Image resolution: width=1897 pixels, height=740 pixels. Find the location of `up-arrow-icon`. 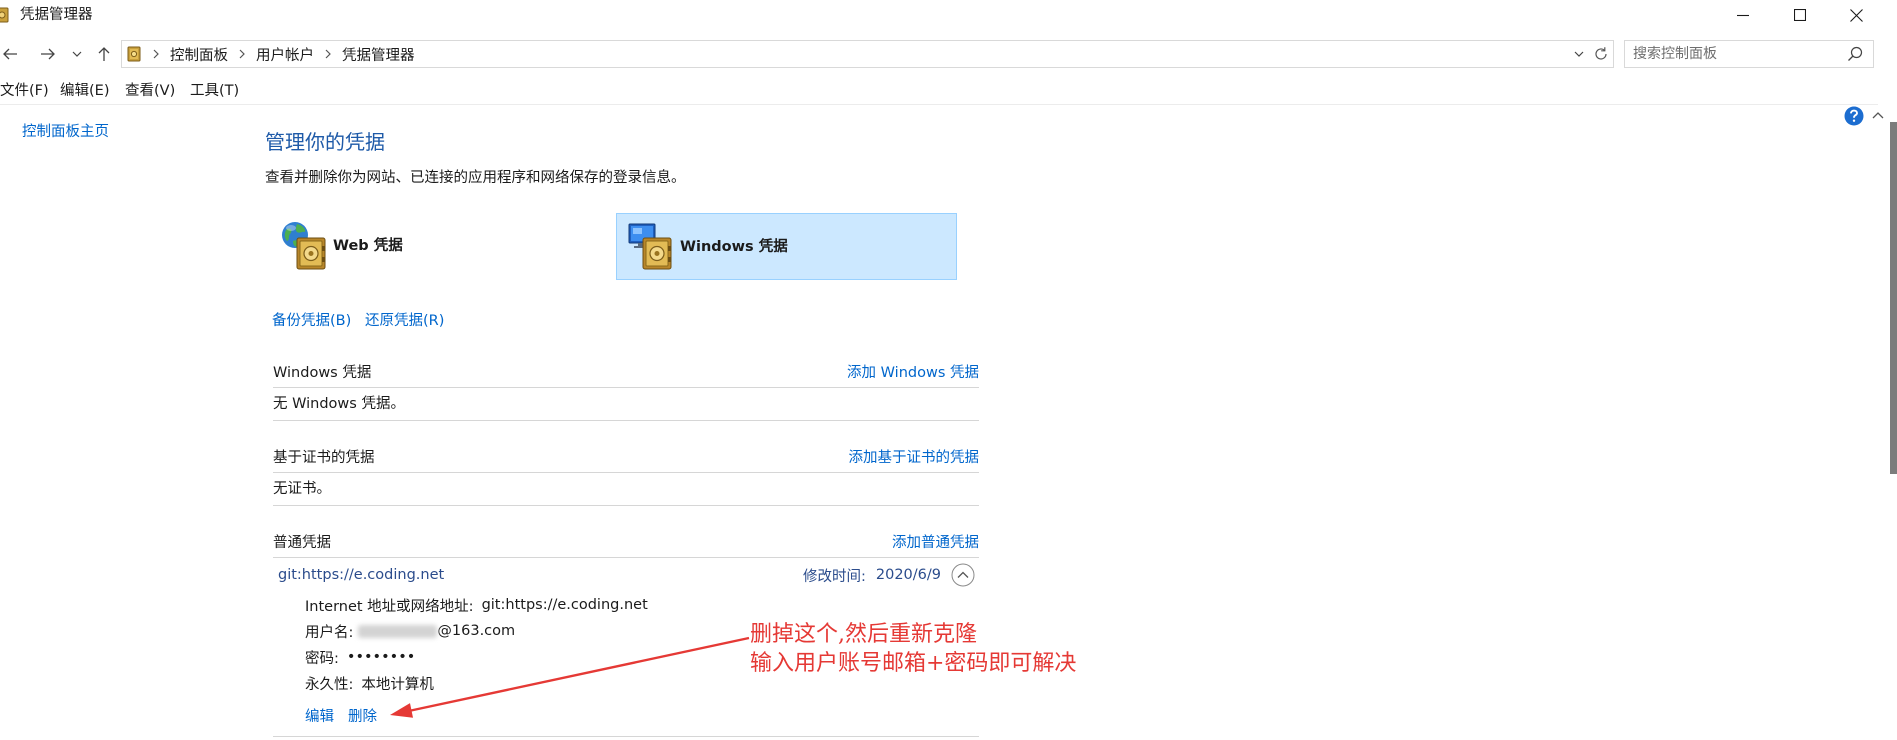

up-arrow-icon is located at coordinates (104, 54).